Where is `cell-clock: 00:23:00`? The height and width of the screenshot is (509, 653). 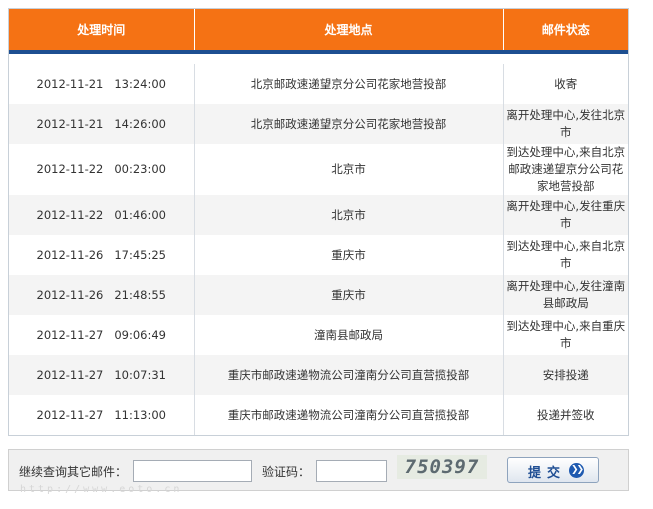 cell-clock: 00:23:00 is located at coordinates (140, 169).